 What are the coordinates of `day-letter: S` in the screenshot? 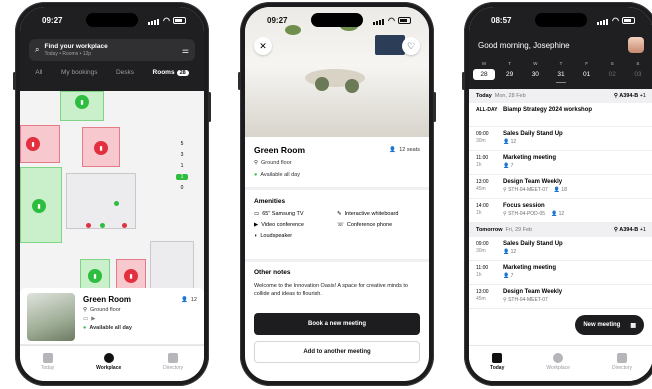 It's located at (612, 63).